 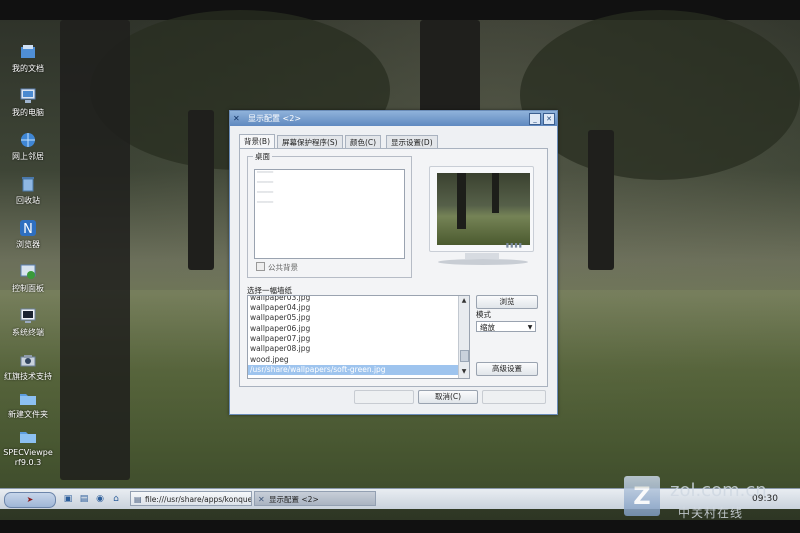 What do you see at coordinates (642, 496) in the screenshot?
I see `zol-logo-icon: Z` at bounding box center [642, 496].